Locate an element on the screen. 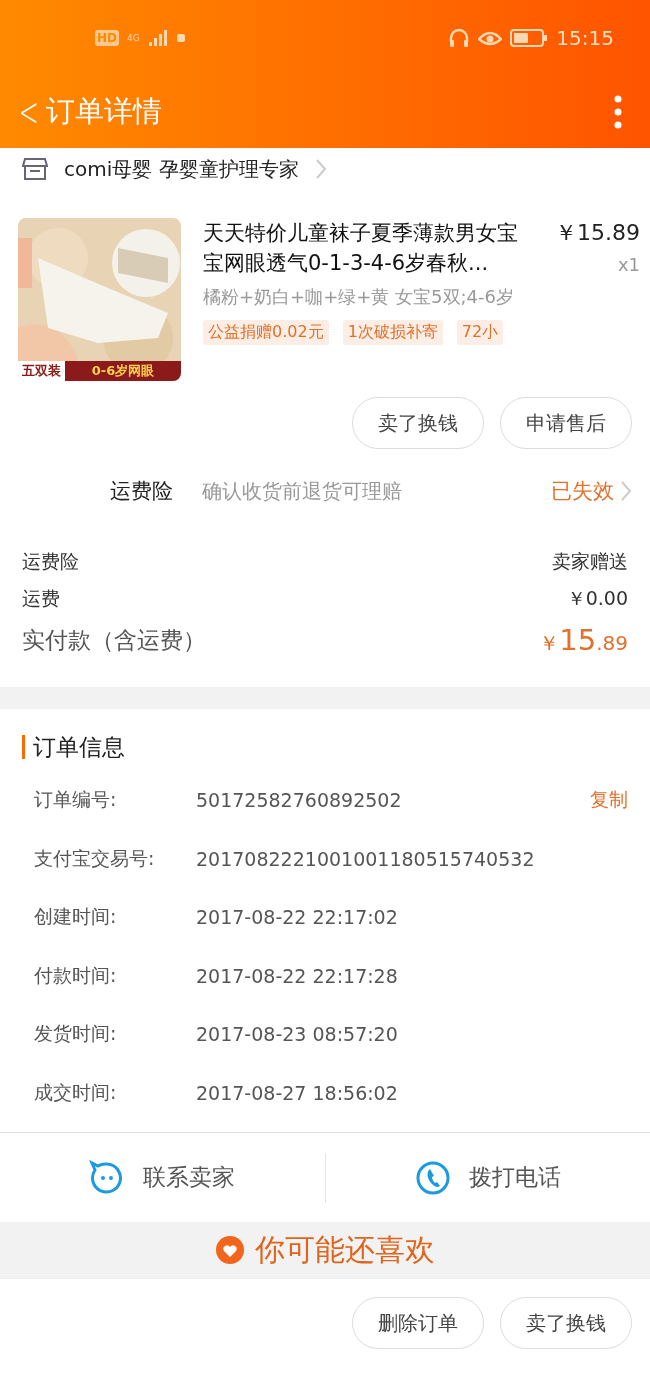 This screenshot has width=650, height=1390. signal-icon is located at coordinates (157, 37).